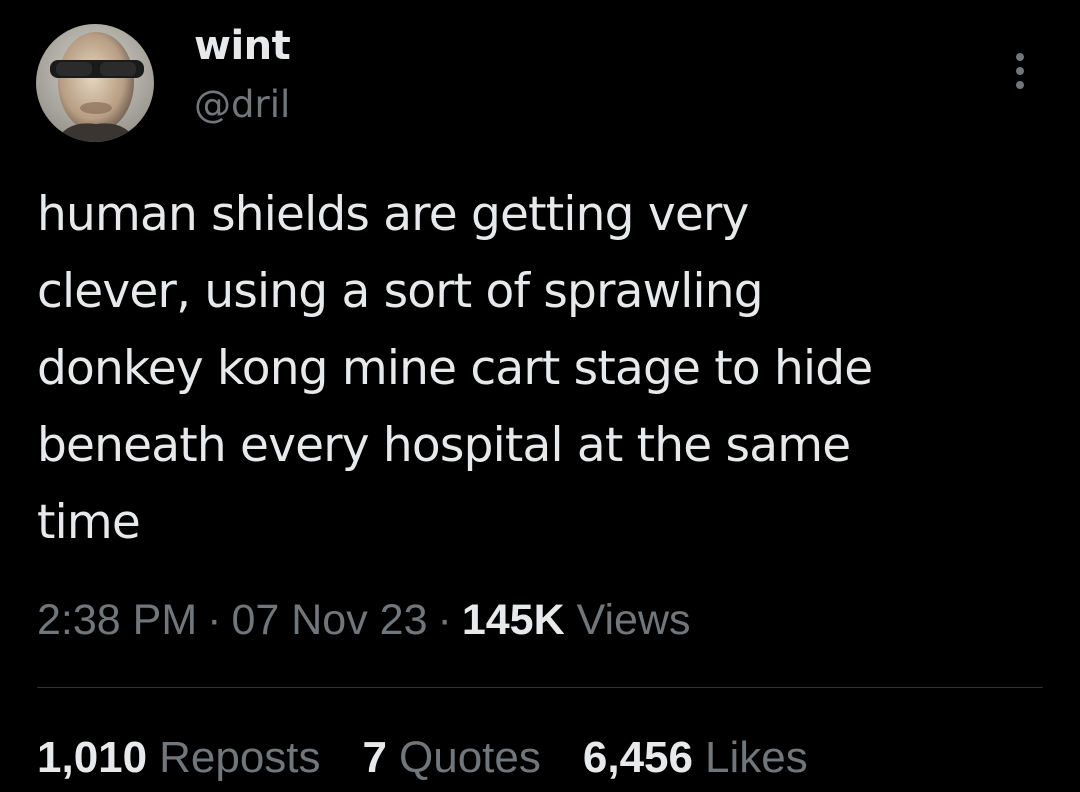 This screenshot has height=792, width=1080. What do you see at coordinates (92, 757) in the screenshot?
I see `reposts-count: 1,010` at bounding box center [92, 757].